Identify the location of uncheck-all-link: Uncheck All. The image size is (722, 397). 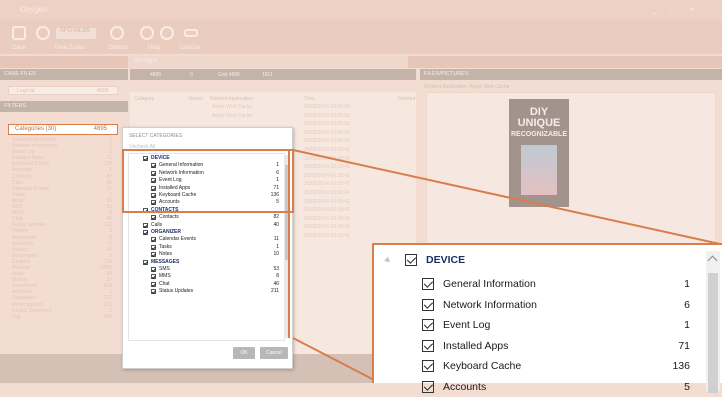
(142, 147).